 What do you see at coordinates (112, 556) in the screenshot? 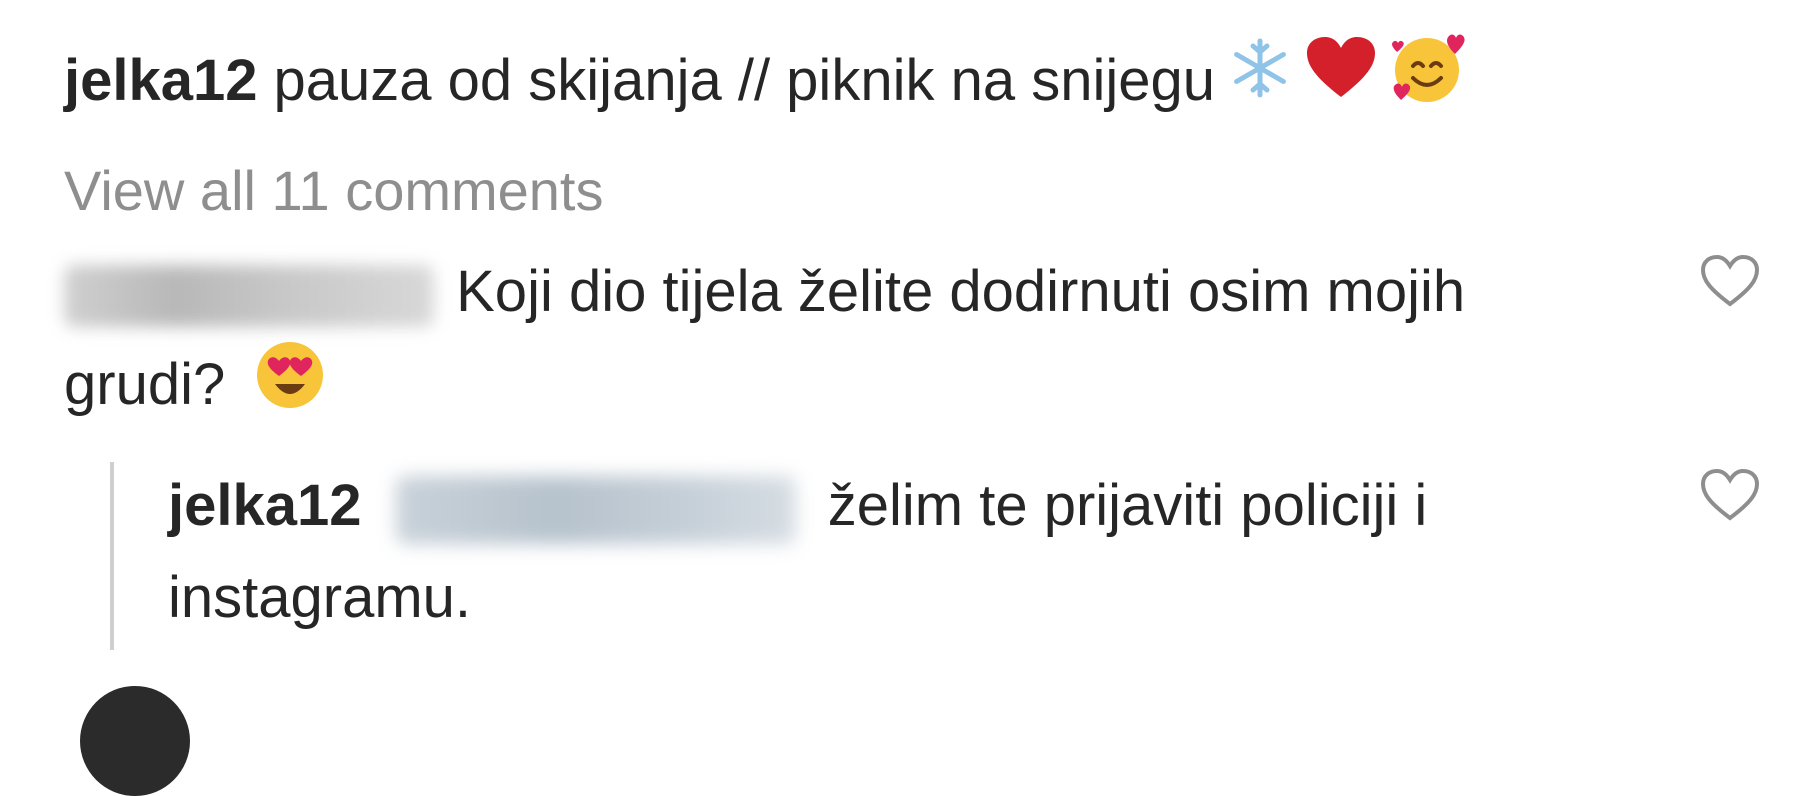
I see `reply-thread-line` at bounding box center [112, 556].